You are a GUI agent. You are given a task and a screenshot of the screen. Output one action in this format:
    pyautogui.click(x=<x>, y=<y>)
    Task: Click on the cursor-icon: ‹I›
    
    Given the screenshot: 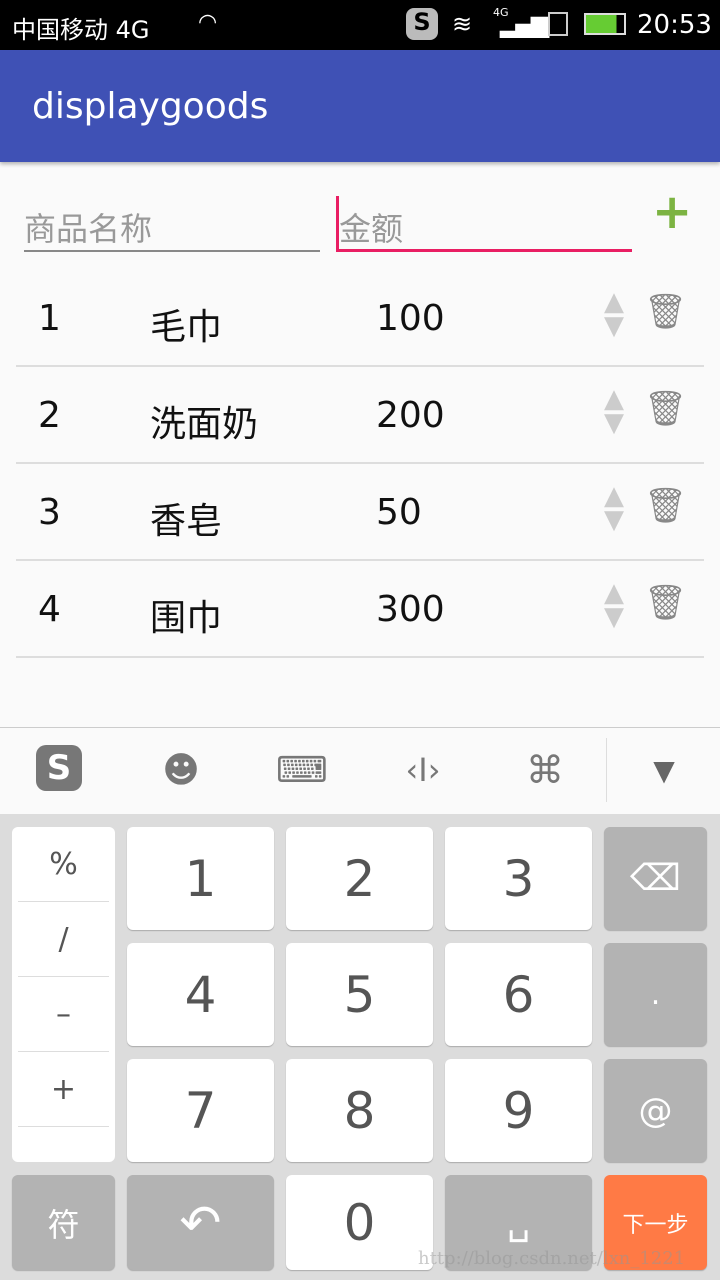 What is the action you would take?
    pyautogui.click(x=423, y=770)
    